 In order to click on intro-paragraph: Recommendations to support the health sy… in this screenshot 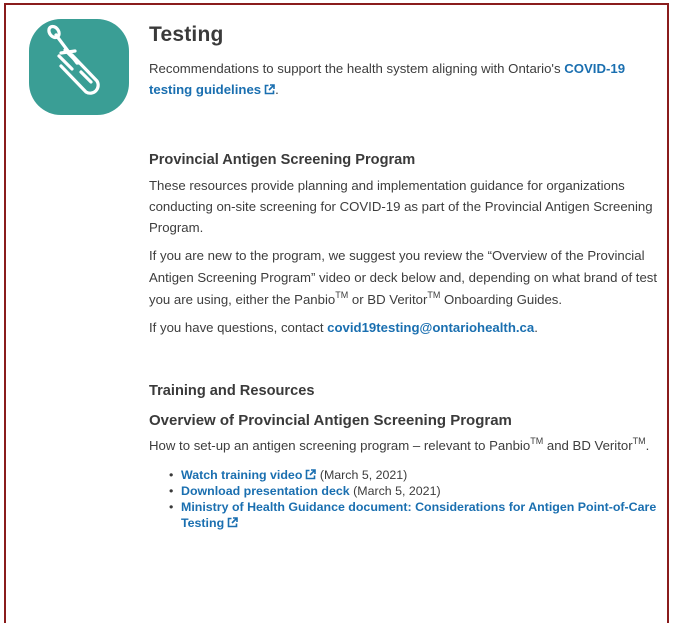, I will do `click(387, 79)`.